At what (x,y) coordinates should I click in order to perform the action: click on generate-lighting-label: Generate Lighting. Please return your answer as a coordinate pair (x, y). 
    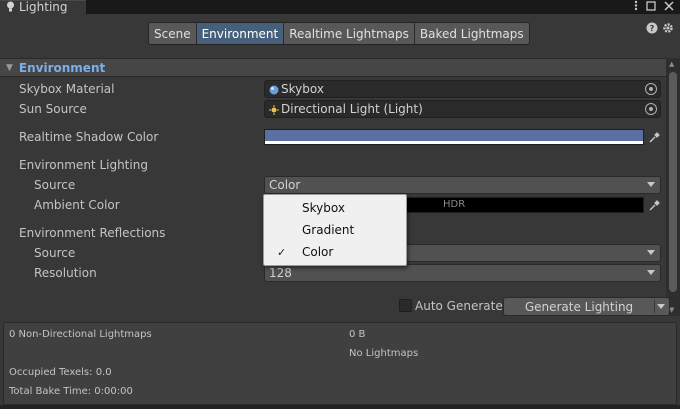
    Looking at the image, I should click on (579, 306).